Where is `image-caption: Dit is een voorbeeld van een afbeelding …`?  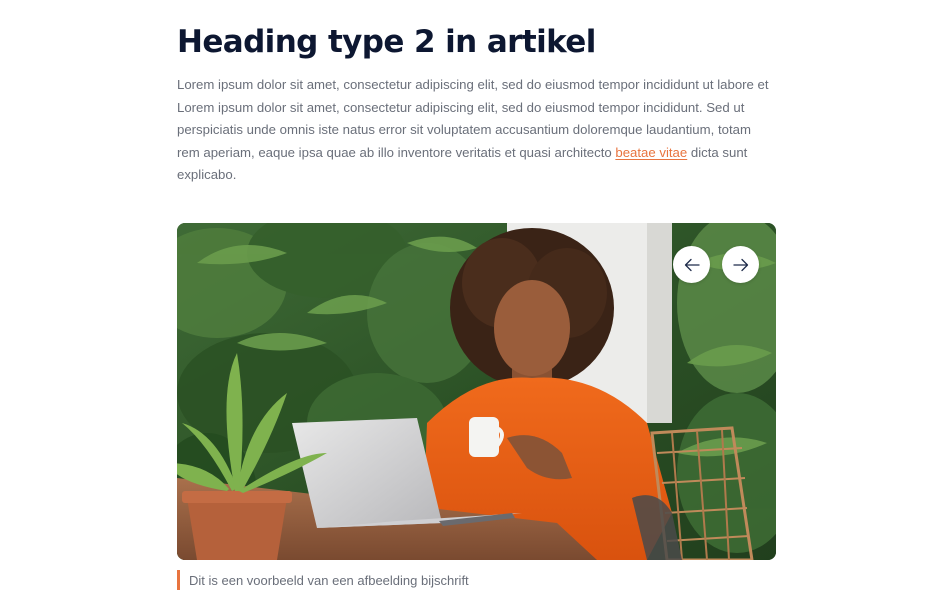 image-caption: Dit is een voorbeeld van een afbeelding … is located at coordinates (323, 580).